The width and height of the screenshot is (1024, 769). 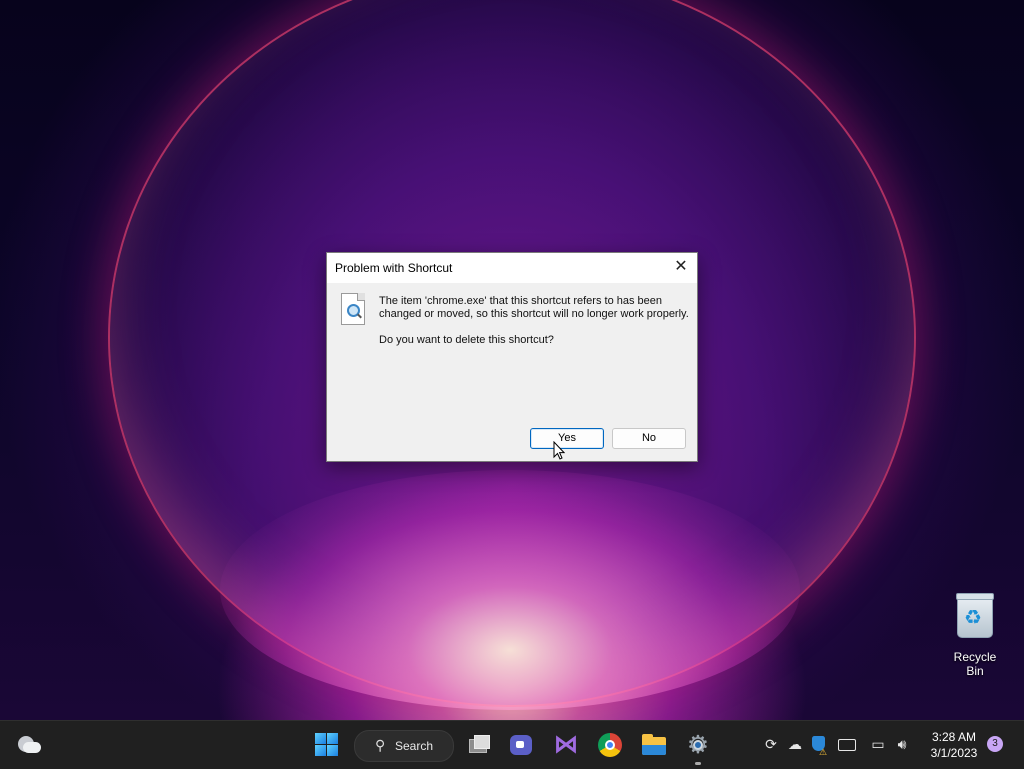 I want to click on chrome-icon, so click(x=610, y=745).